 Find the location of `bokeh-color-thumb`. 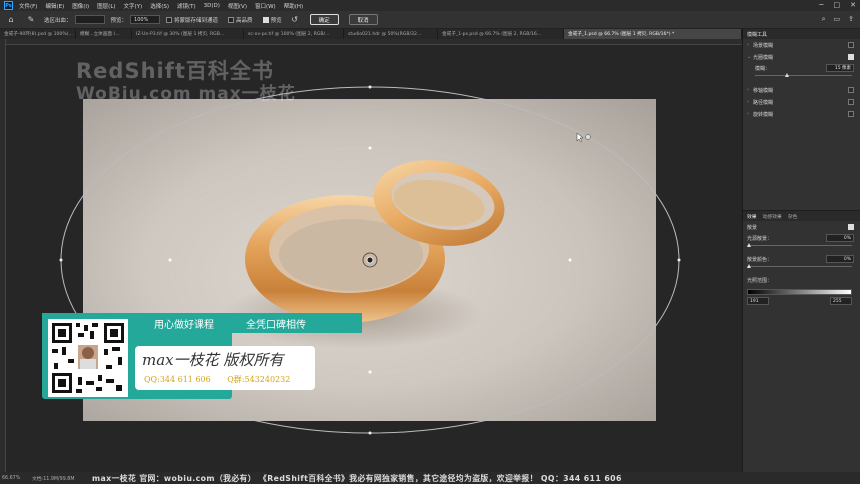

bokeh-color-thumb is located at coordinates (749, 266).